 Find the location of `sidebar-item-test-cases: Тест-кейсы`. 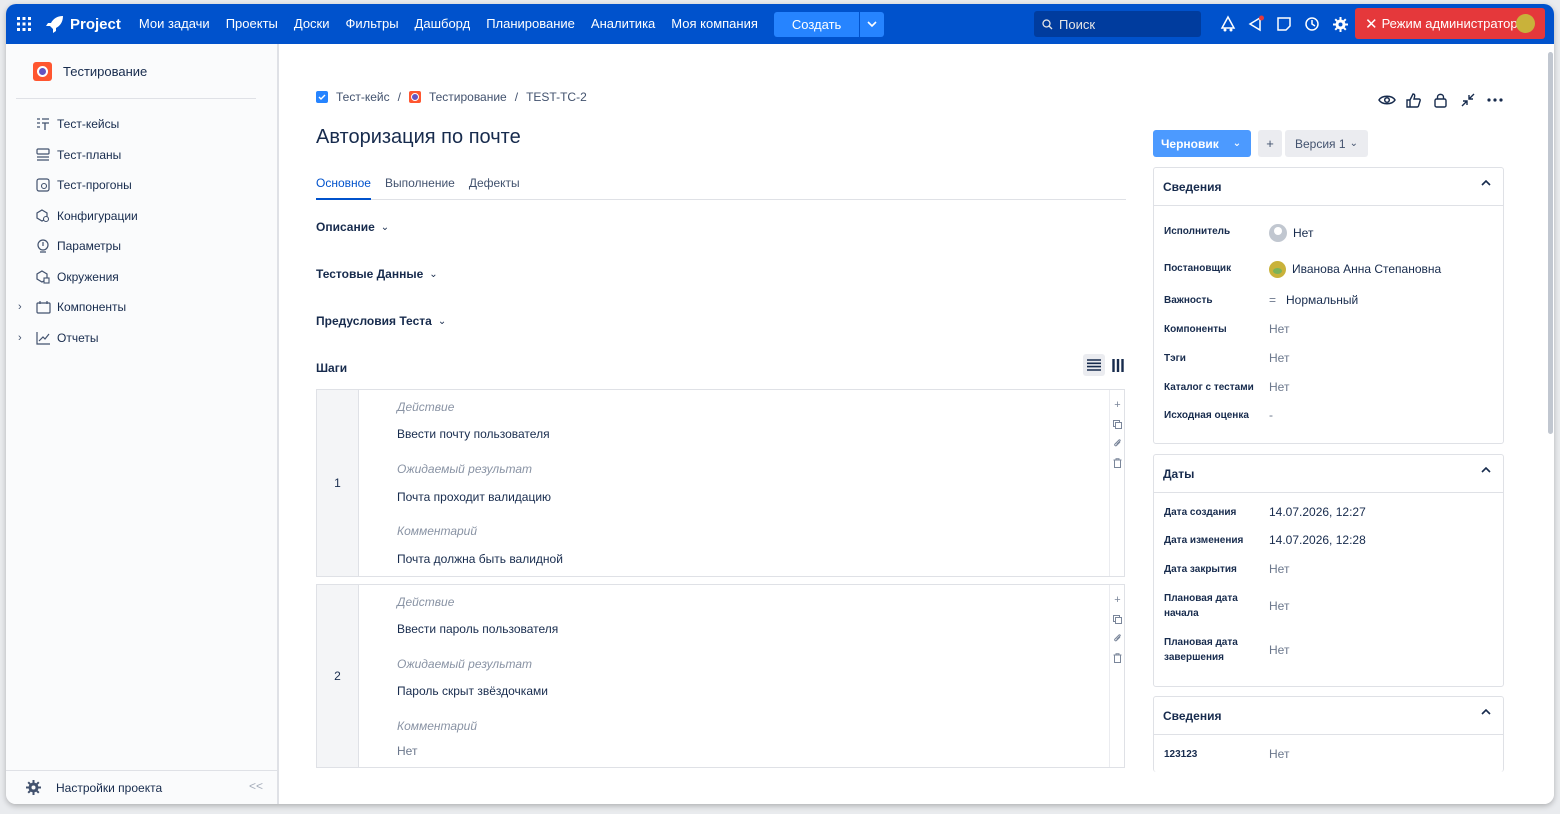

sidebar-item-test-cases: Тест-кейсы is located at coordinates (141, 124).